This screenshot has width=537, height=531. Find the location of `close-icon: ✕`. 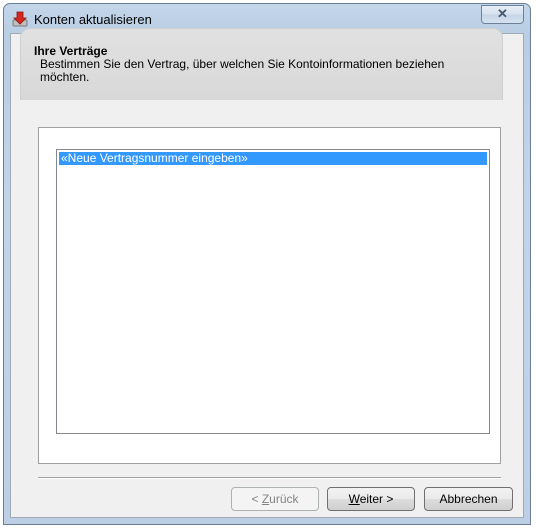

close-icon: ✕ is located at coordinates (502, 13).